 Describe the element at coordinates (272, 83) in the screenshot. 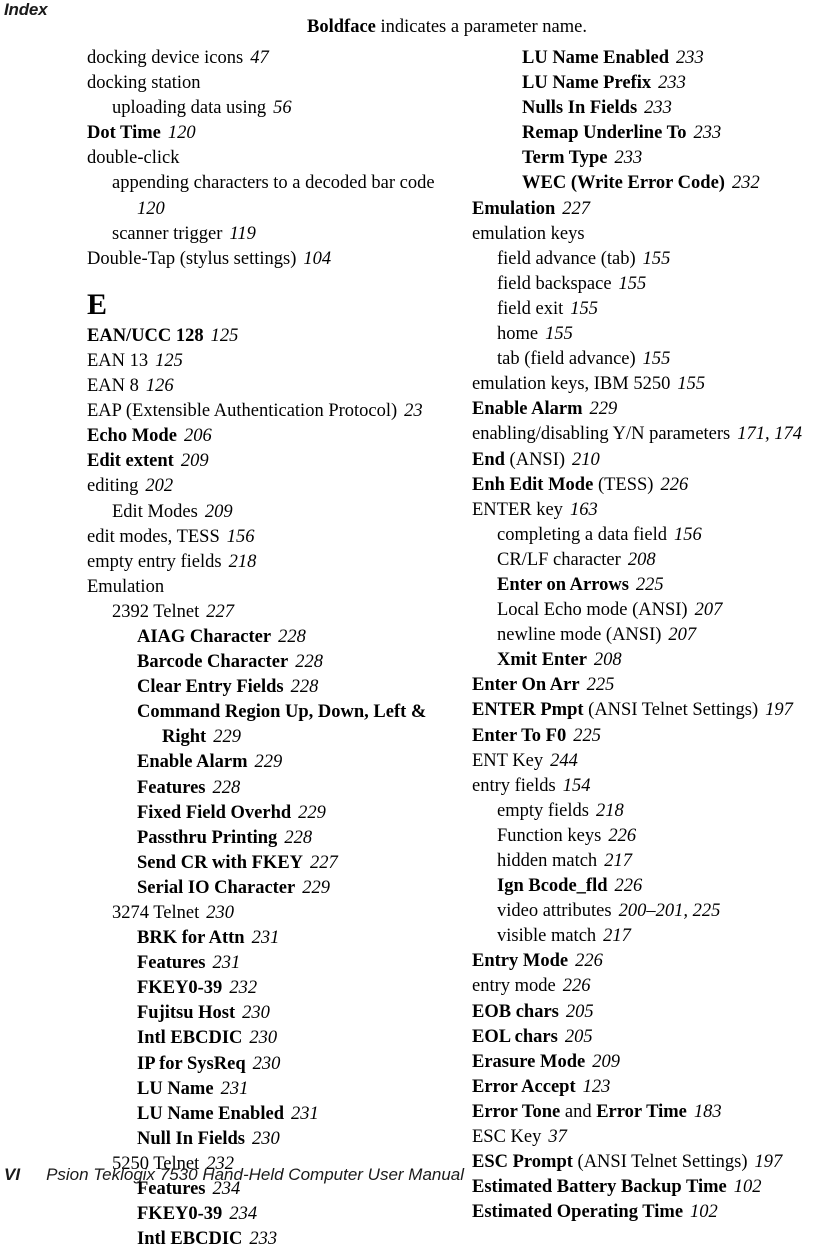

I see `index-entry: docking station` at that location.